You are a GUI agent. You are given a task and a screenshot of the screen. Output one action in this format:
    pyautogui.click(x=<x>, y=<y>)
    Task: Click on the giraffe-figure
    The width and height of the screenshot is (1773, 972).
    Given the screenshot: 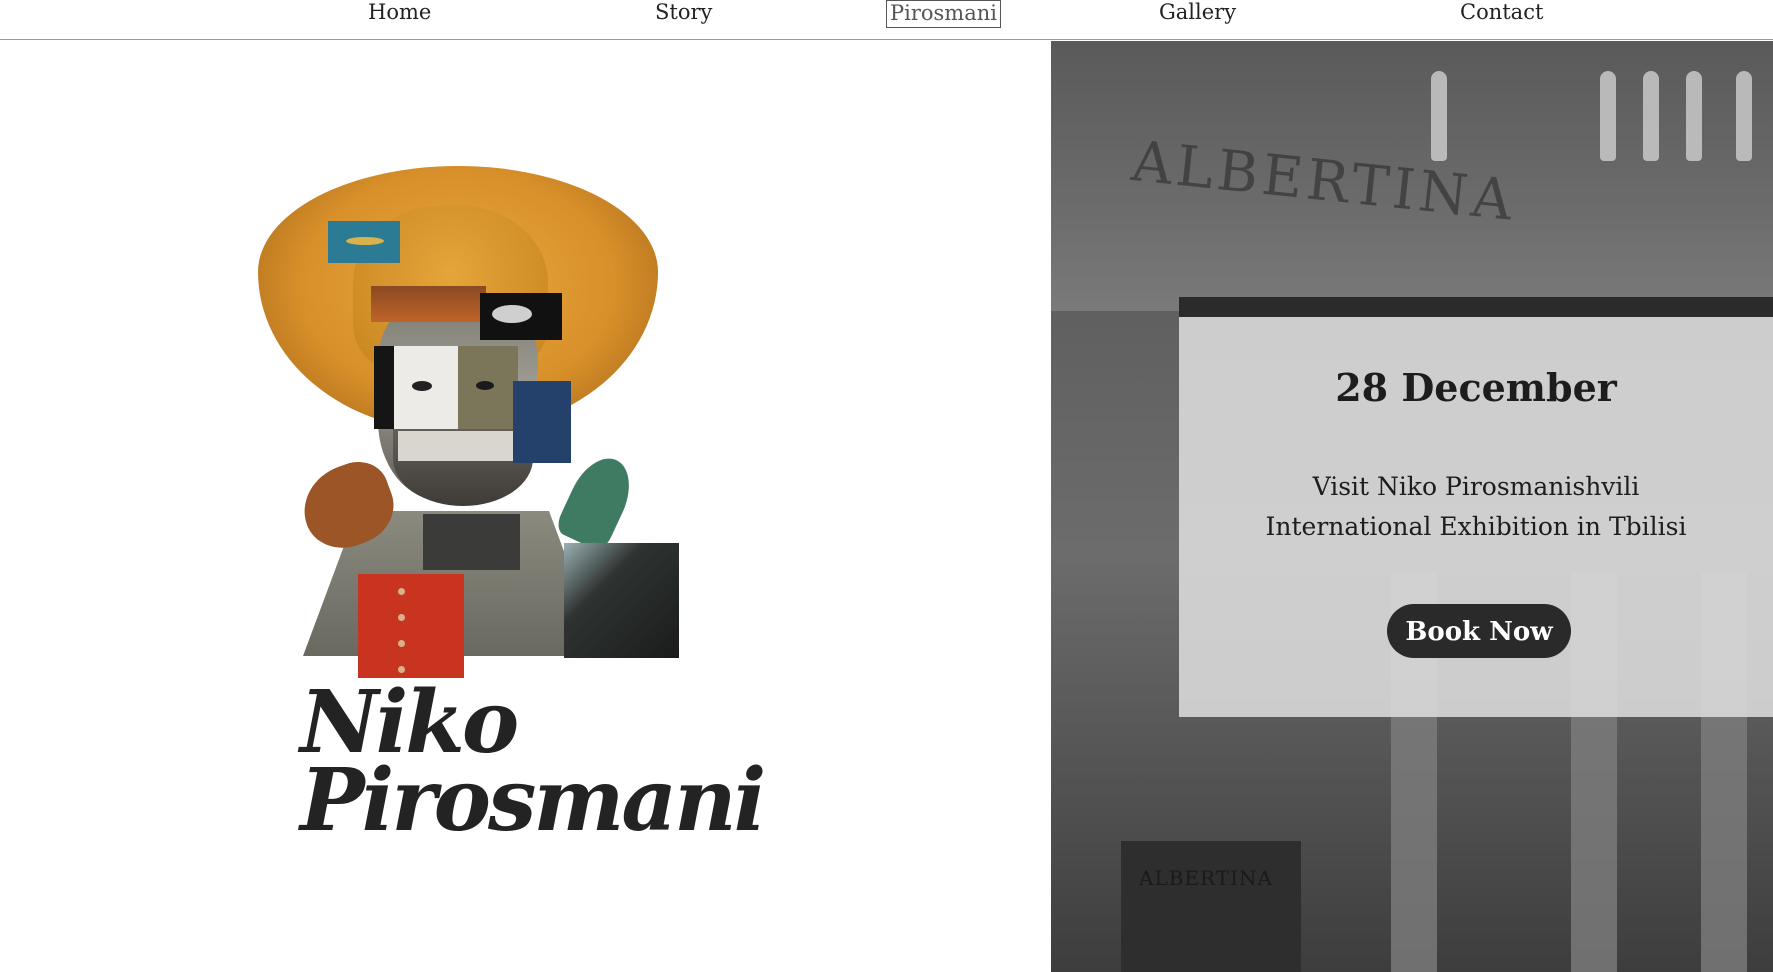 What is the action you would take?
    pyautogui.click(x=597, y=501)
    